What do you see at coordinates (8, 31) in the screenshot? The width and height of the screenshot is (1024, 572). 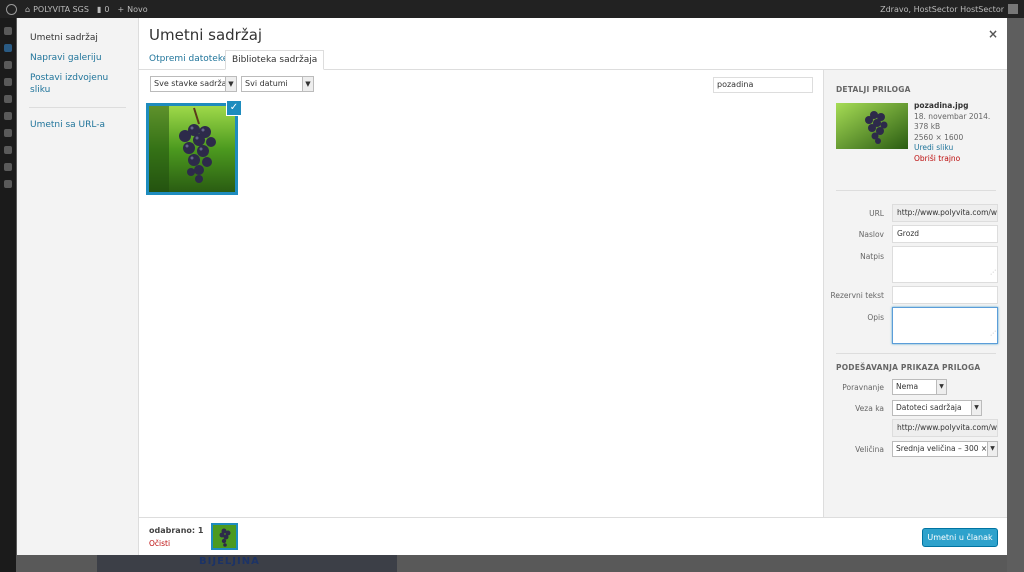 I see `dashboard-icon` at bounding box center [8, 31].